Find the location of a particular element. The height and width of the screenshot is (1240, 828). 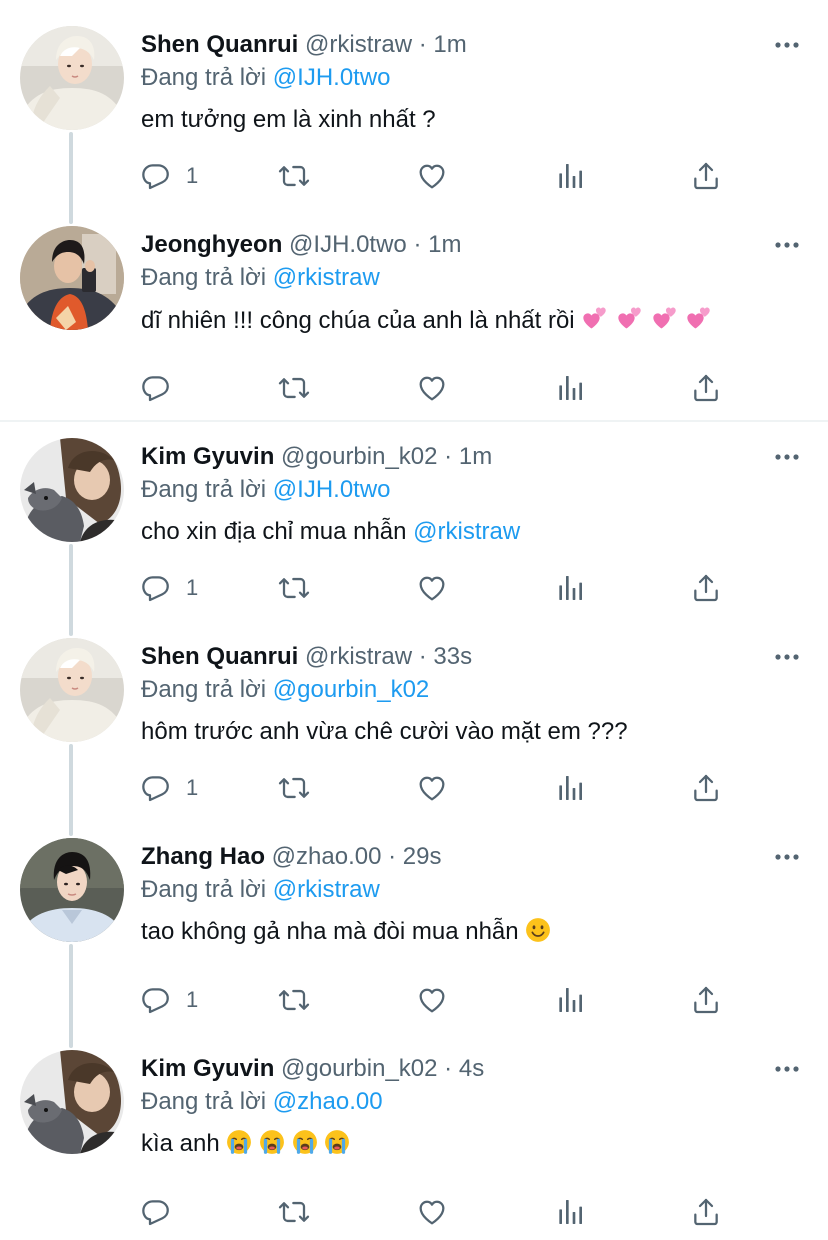

bar-chart-icon is located at coordinates (570, 1000).